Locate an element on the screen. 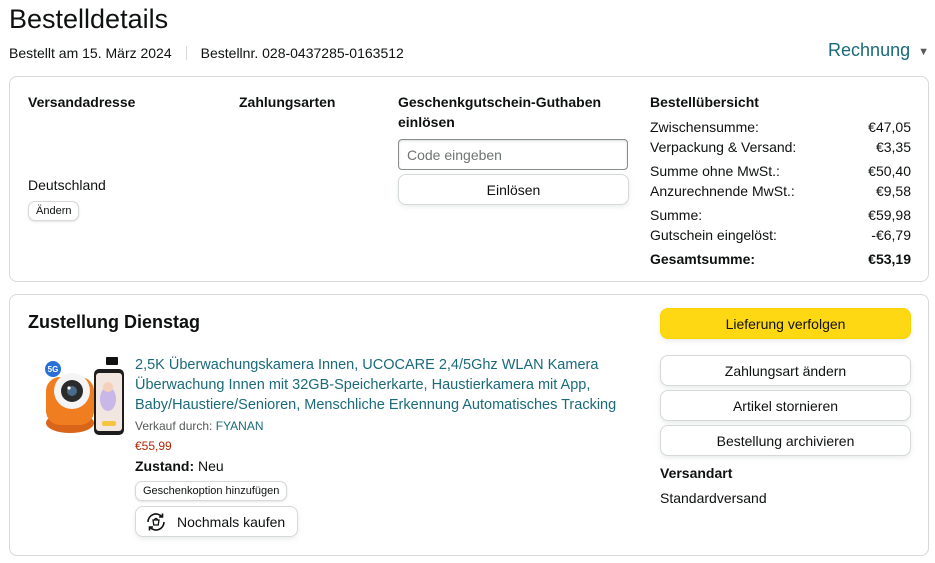 Image resolution: width=935 pixels, height=563 pixels. invoice-label: Rechnung is located at coordinates (869, 50).